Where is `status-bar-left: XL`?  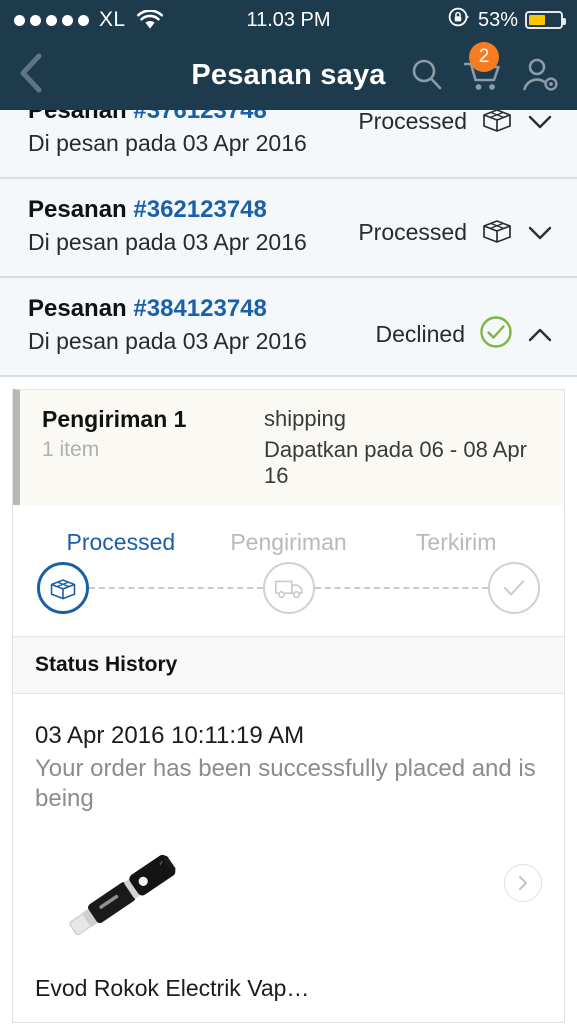 status-bar-left: XL is located at coordinates (88, 20).